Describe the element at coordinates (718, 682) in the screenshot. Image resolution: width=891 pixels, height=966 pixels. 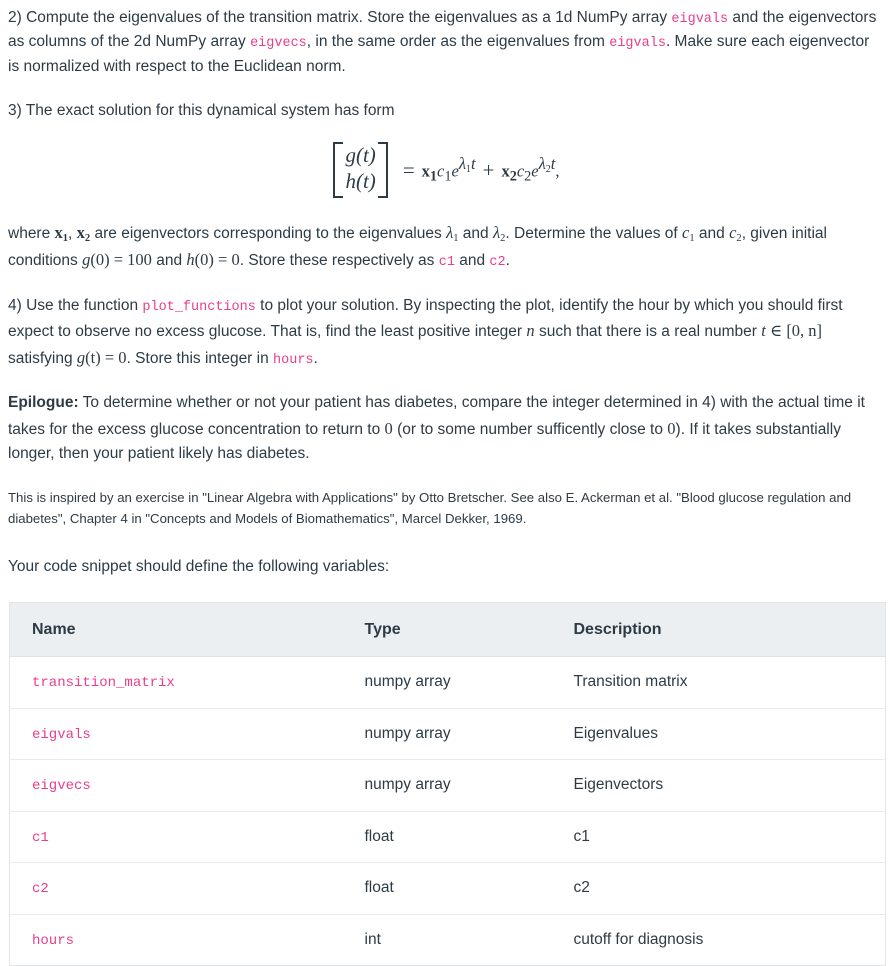
I see `cell-variable-description: Transition matrix` at that location.